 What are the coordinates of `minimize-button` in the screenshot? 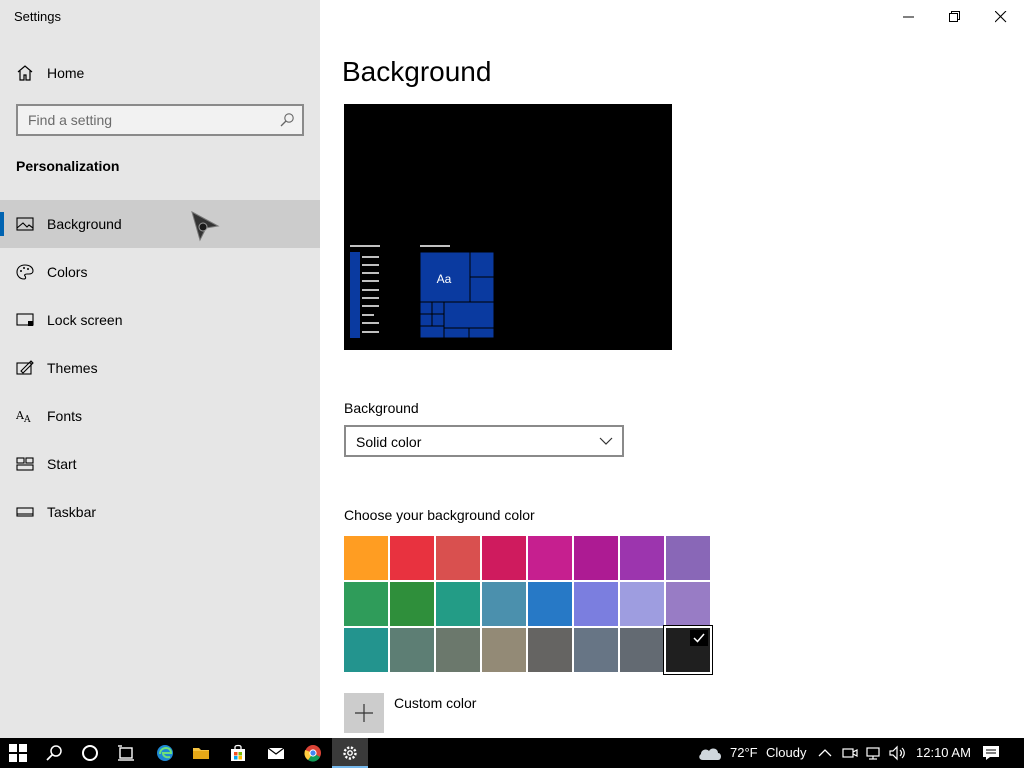 It's located at (909, 17).